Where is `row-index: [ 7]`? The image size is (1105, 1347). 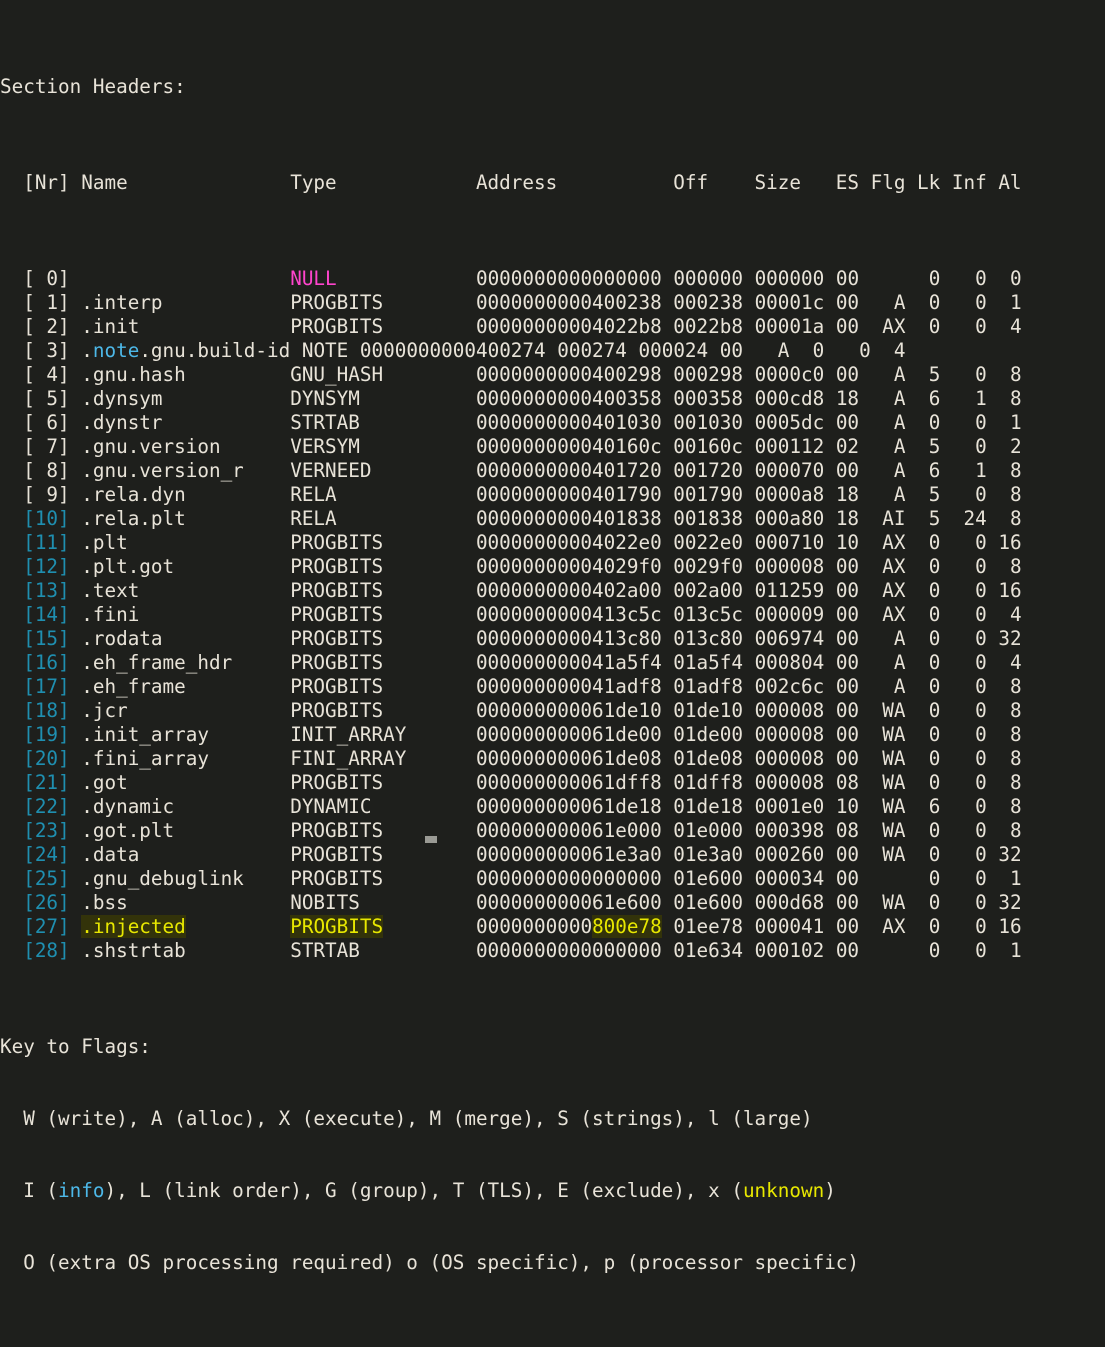 row-index: [ 7] is located at coordinates (46, 446).